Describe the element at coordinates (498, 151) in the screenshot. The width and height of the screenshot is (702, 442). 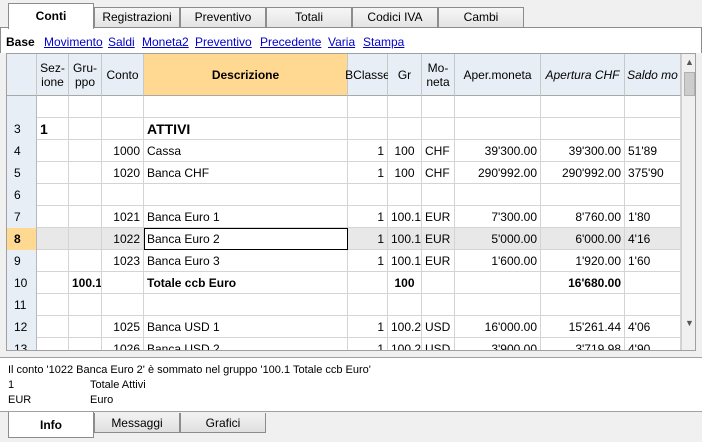
I see `cell-aper-moneta: 39'300.00` at that location.